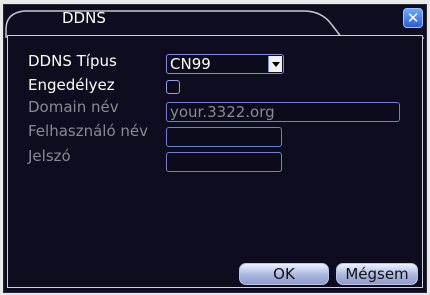  I want to click on password-label: Jelszó, so click(49, 156).